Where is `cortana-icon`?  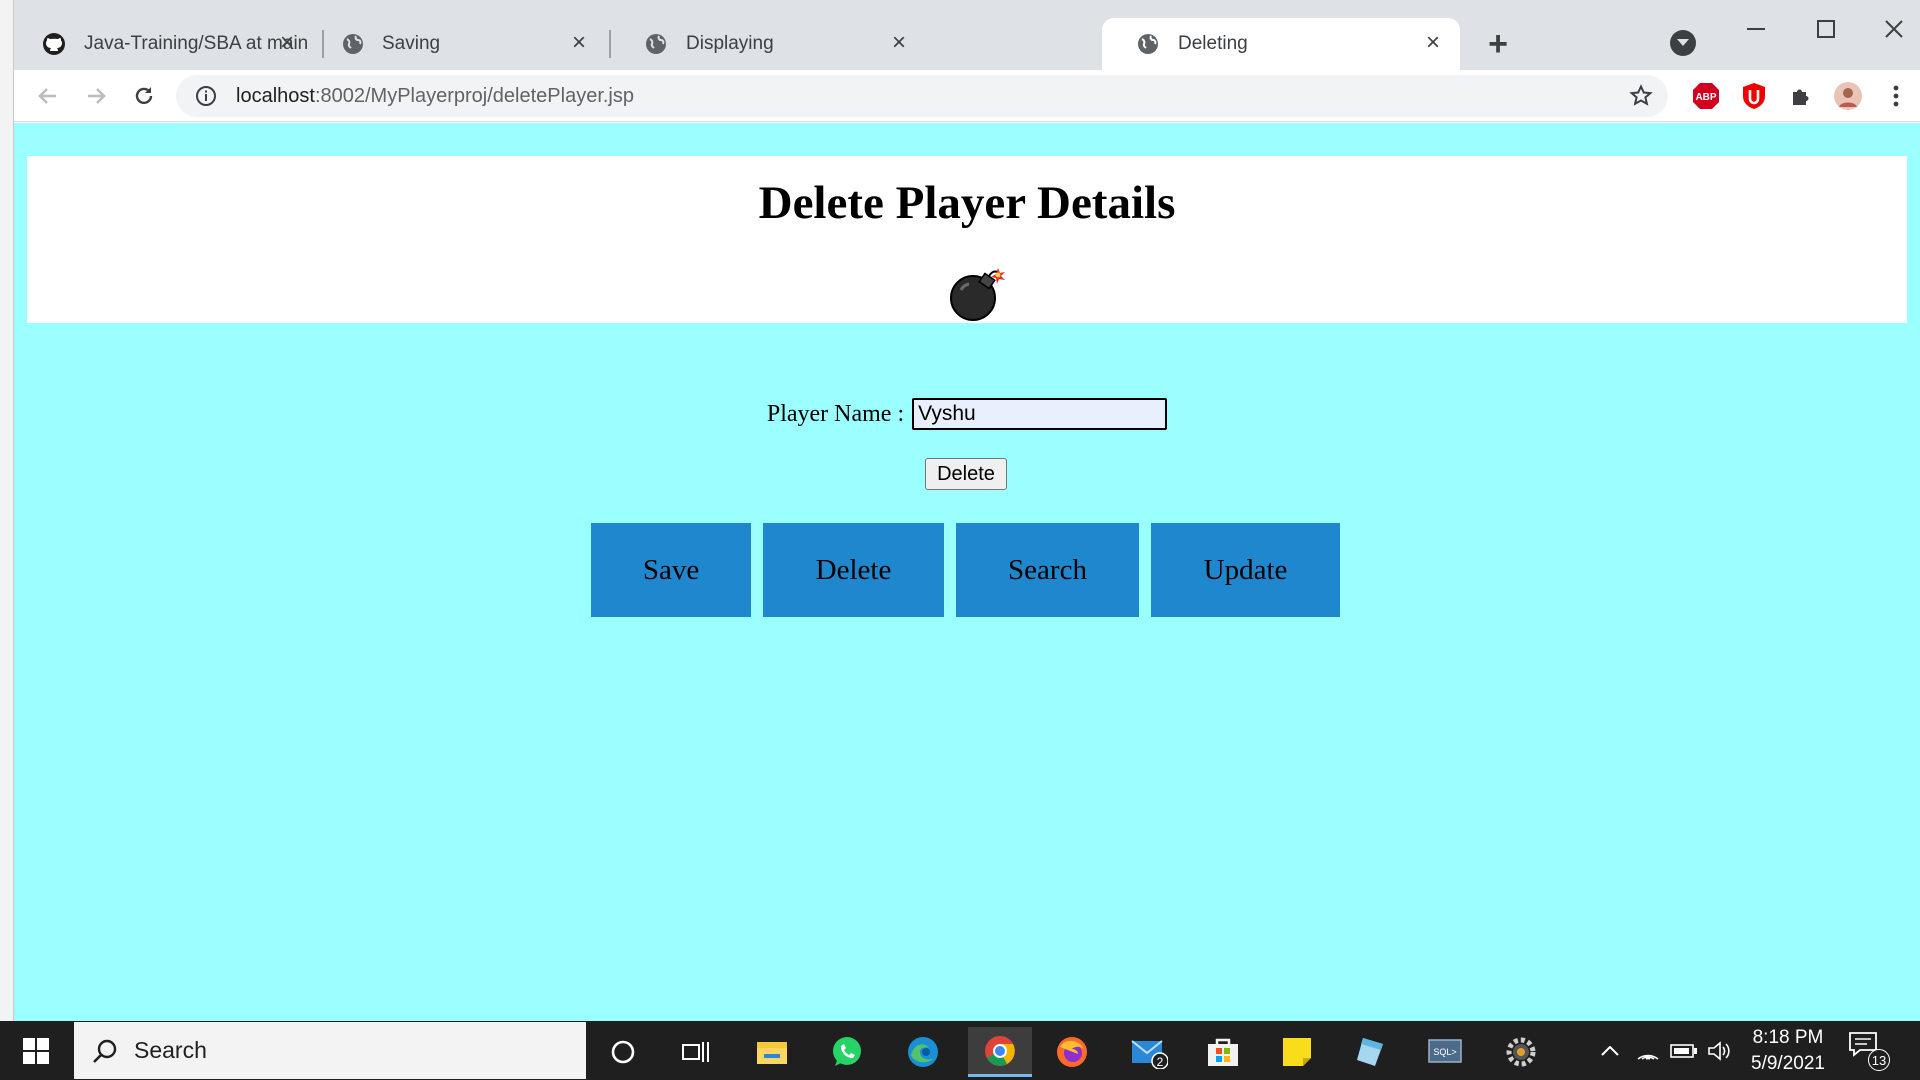 cortana-icon is located at coordinates (623, 1052).